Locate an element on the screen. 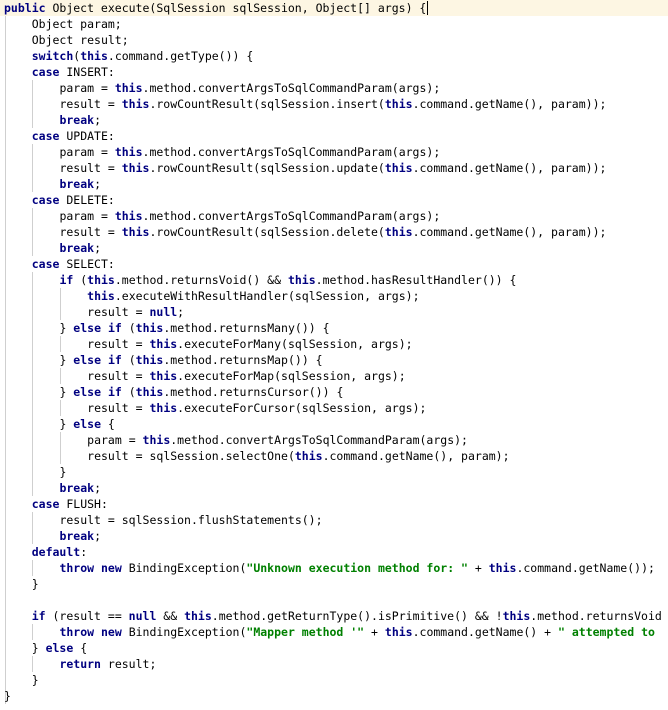 This screenshot has width=668, height=710. code-line: result = null; is located at coordinates (334, 312).